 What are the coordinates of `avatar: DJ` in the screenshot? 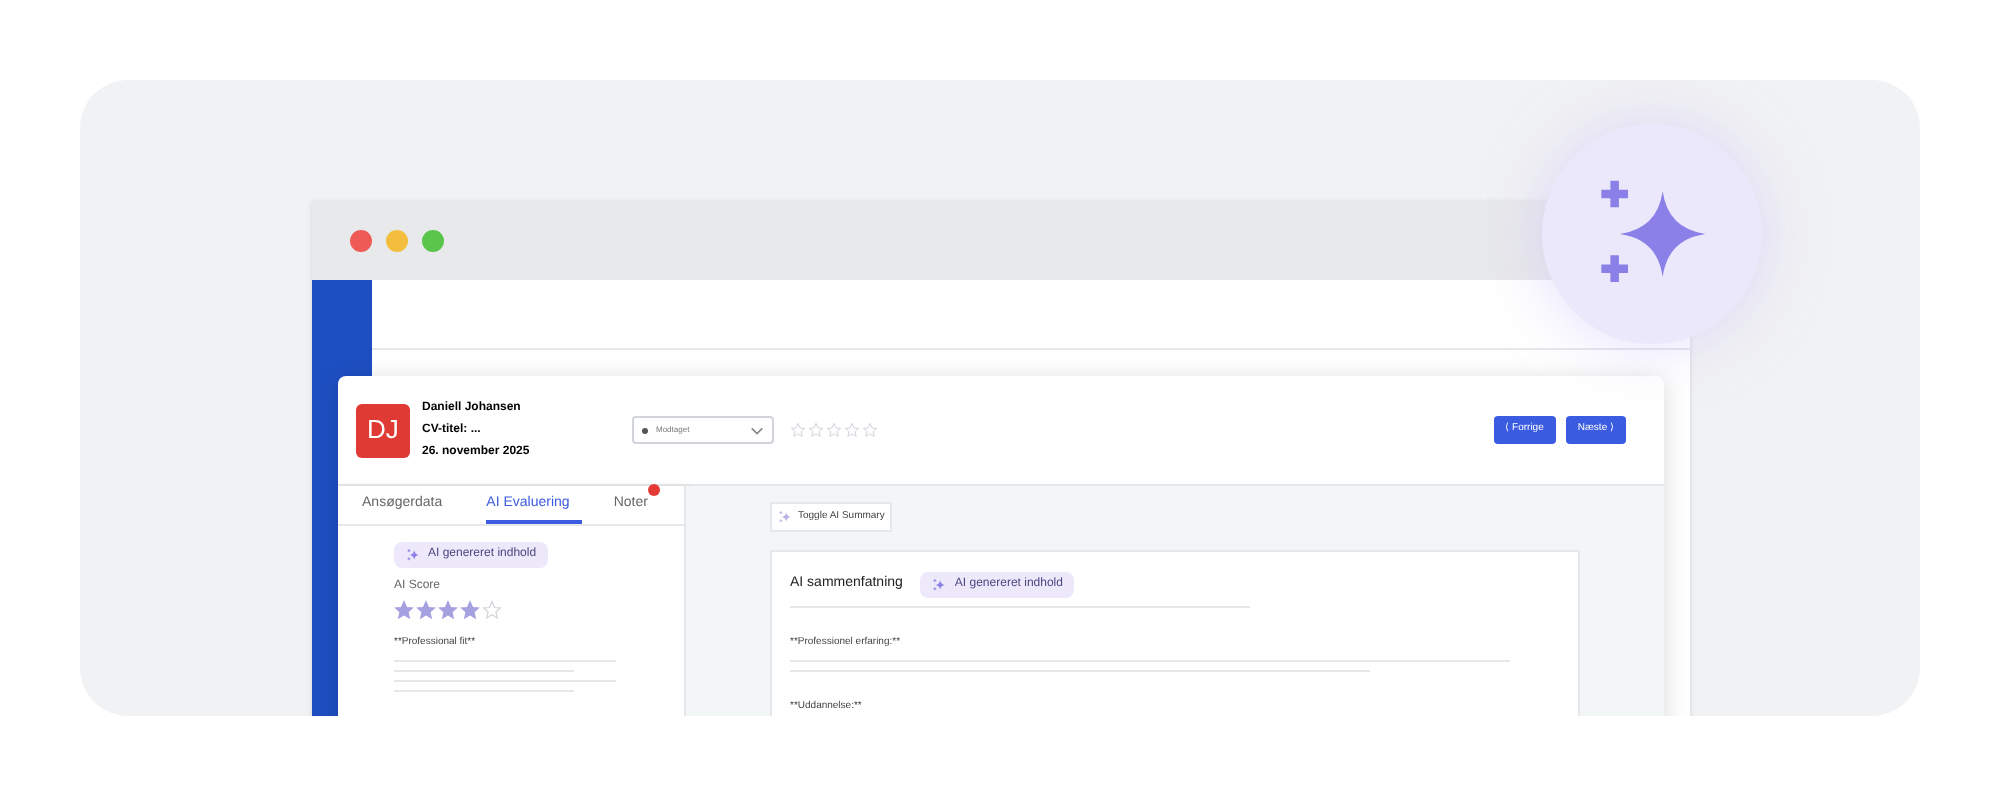 It's located at (383, 430).